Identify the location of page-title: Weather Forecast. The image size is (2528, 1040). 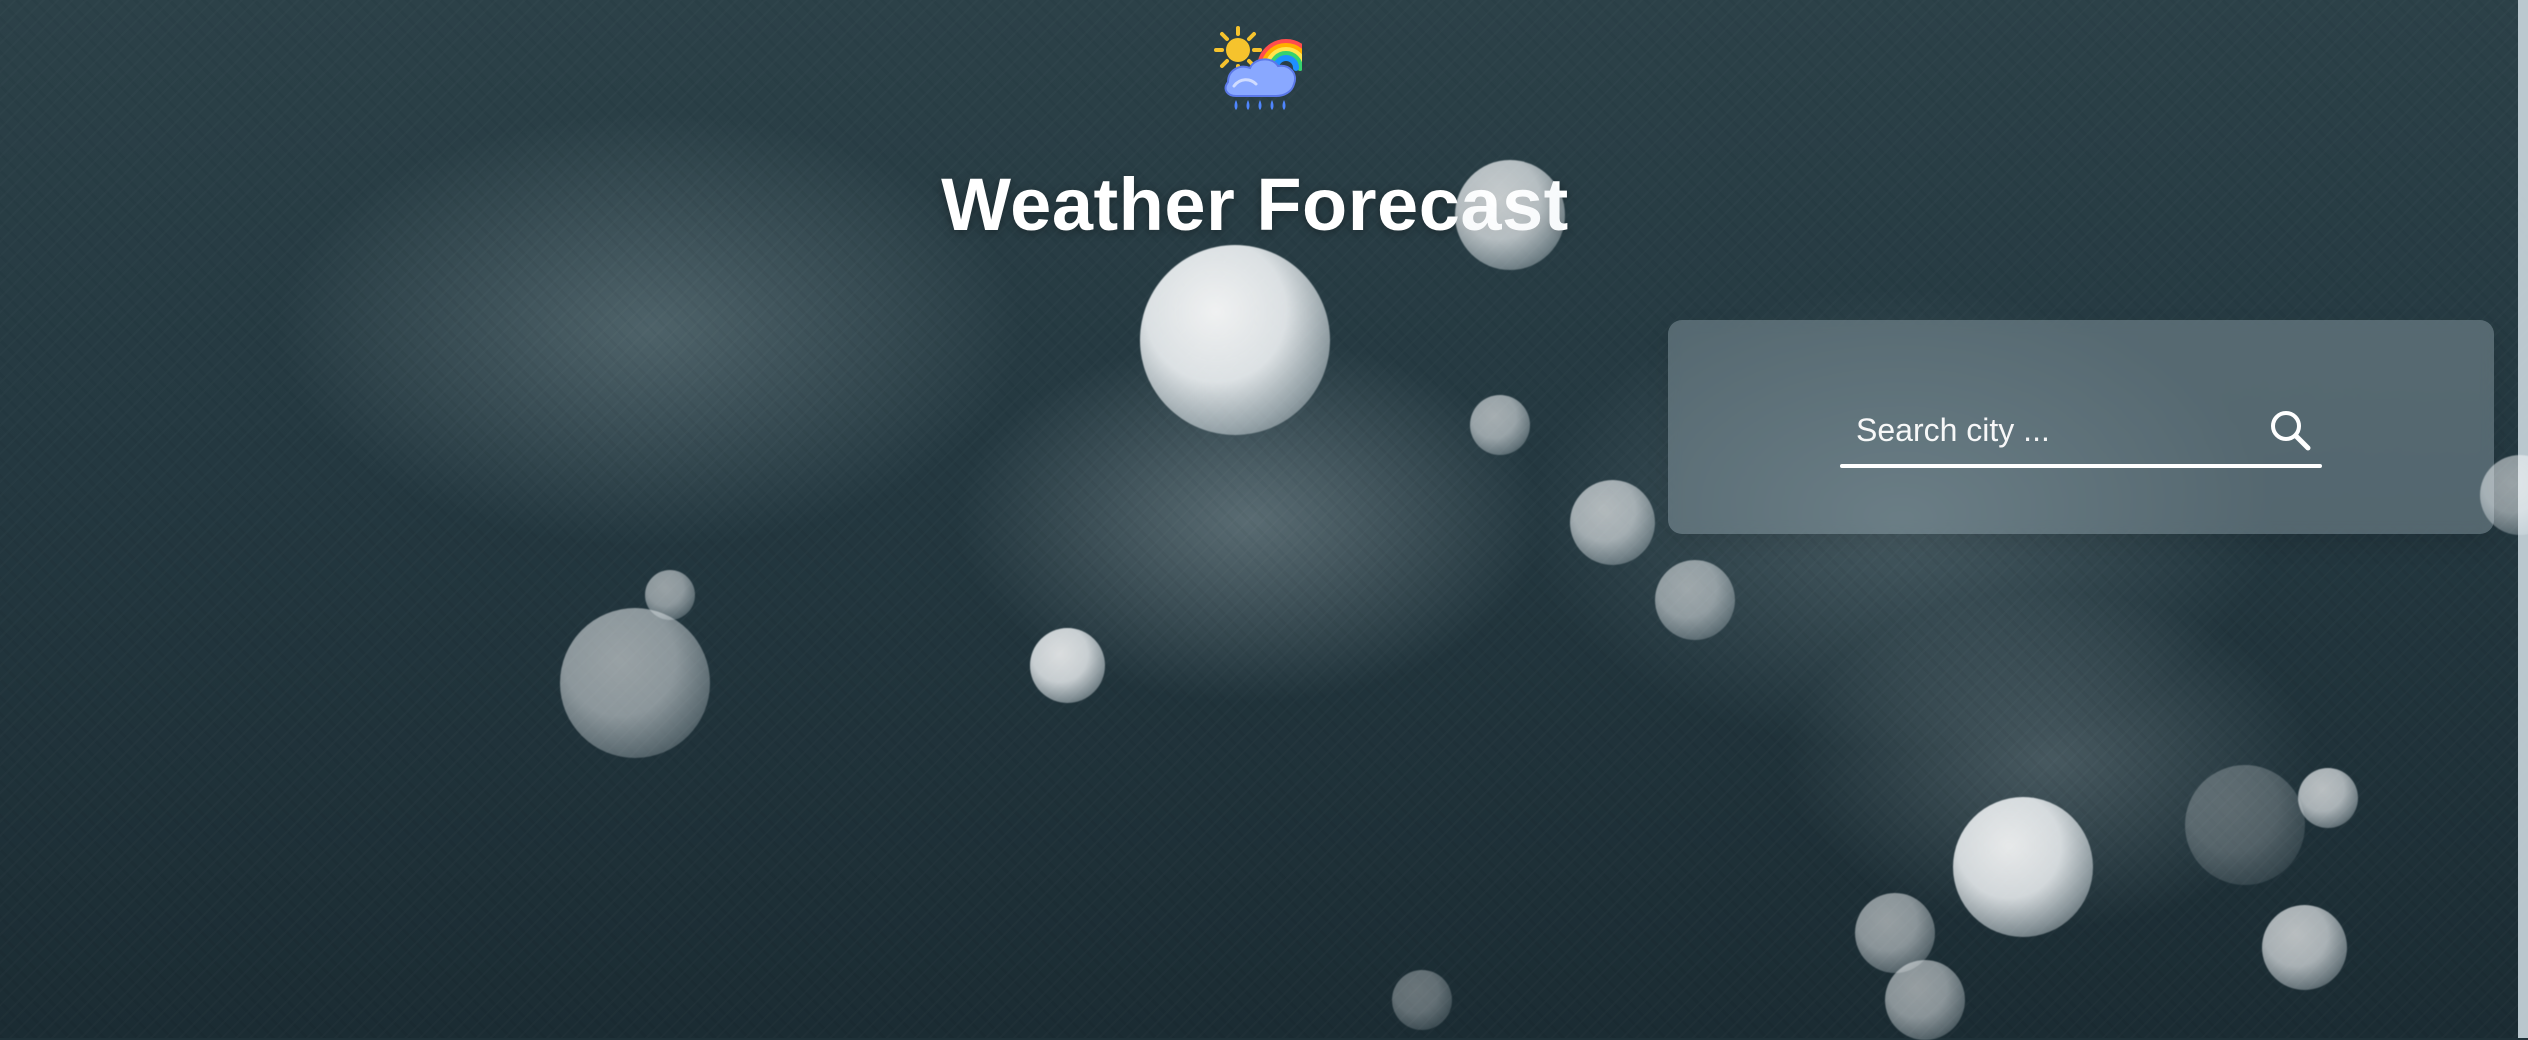
(1264, 204).